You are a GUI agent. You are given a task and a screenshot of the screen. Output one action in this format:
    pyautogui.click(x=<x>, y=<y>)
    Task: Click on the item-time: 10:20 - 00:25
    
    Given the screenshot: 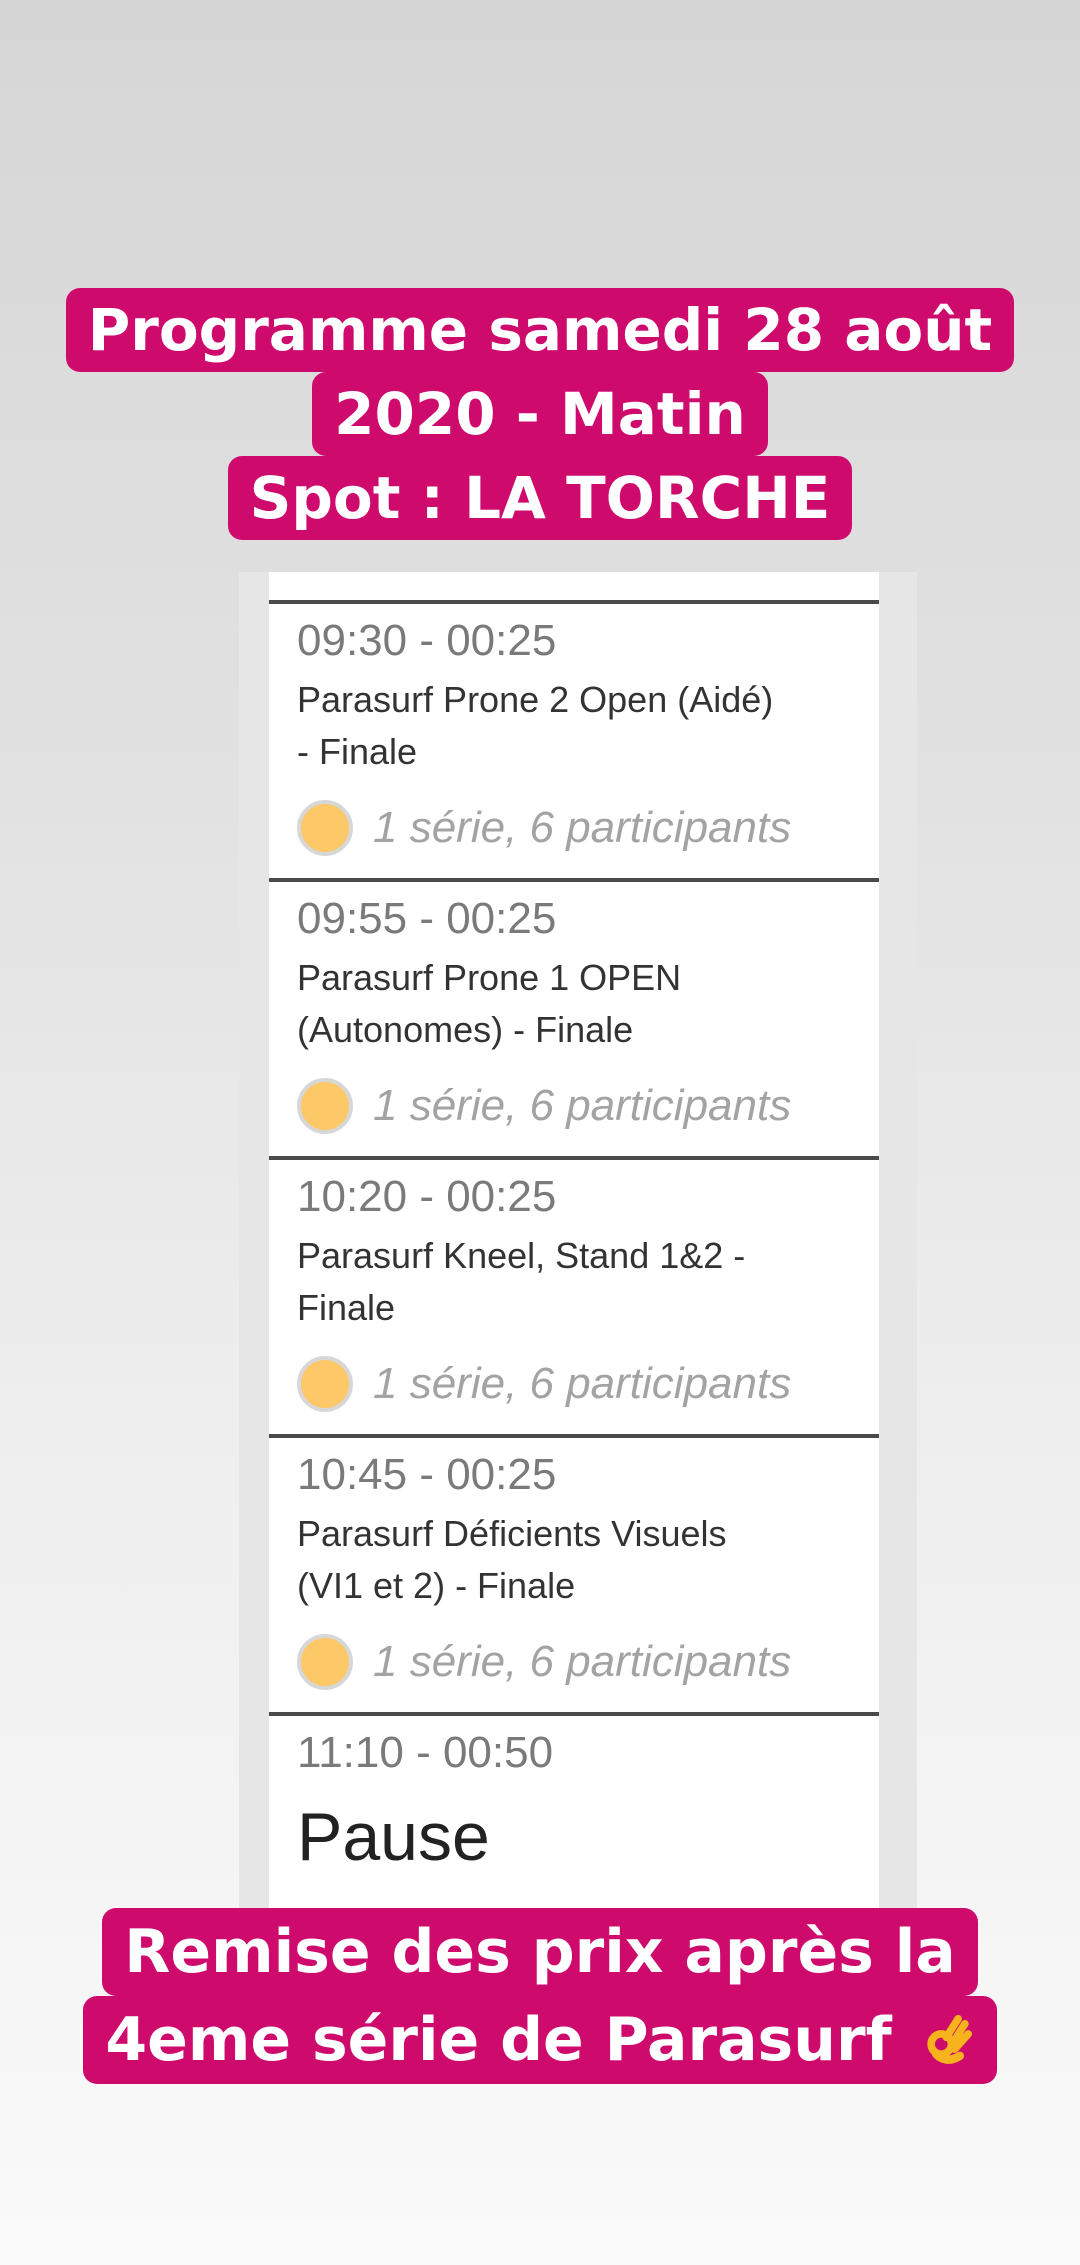 What is the action you would take?
    pyautogui.click(x=427, y=1196)
    